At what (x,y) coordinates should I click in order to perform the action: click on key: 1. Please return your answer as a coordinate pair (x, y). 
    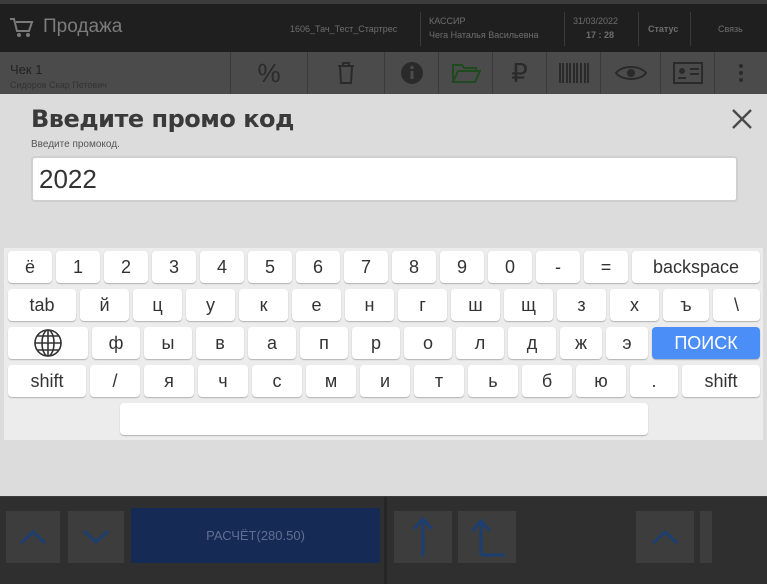
    Looking at the image, I should click on (78, 267).